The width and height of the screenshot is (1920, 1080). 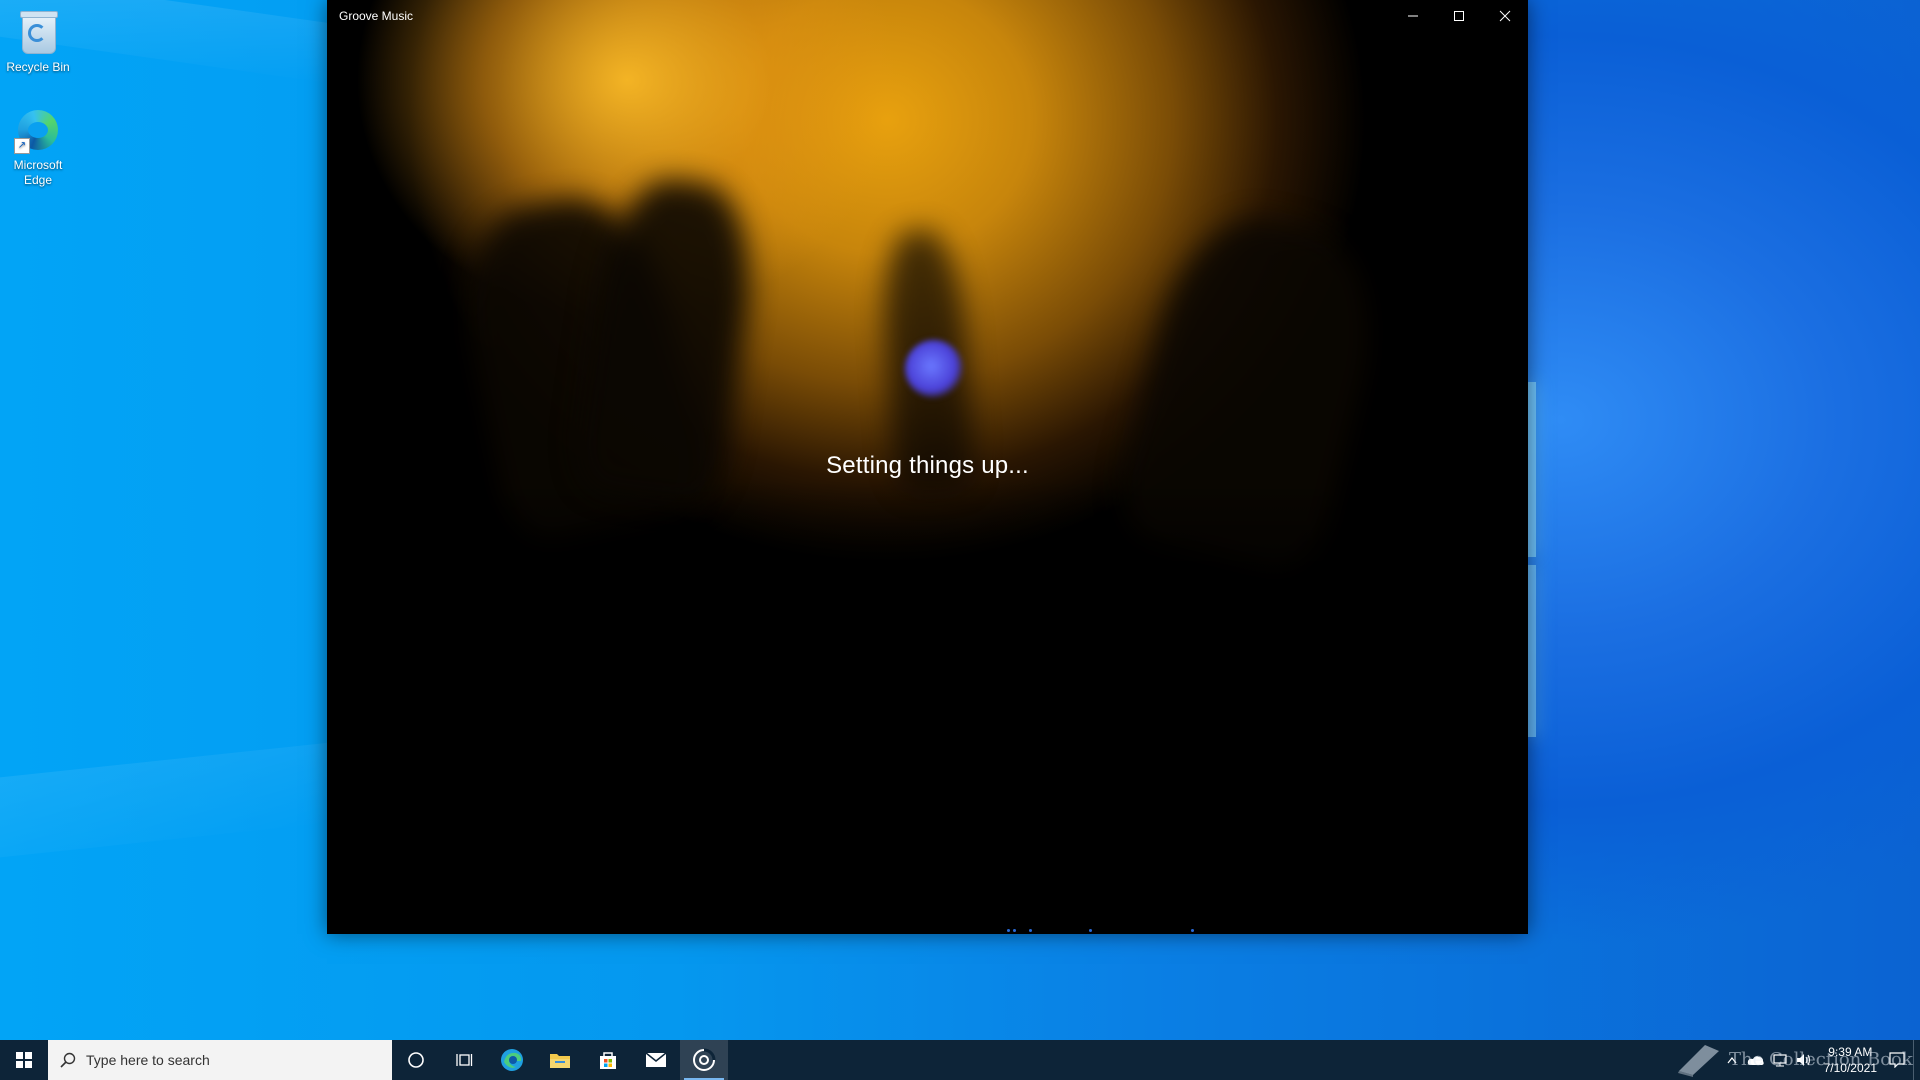 I want to click on file-explorer-icon, so click(x=560, y=1061).